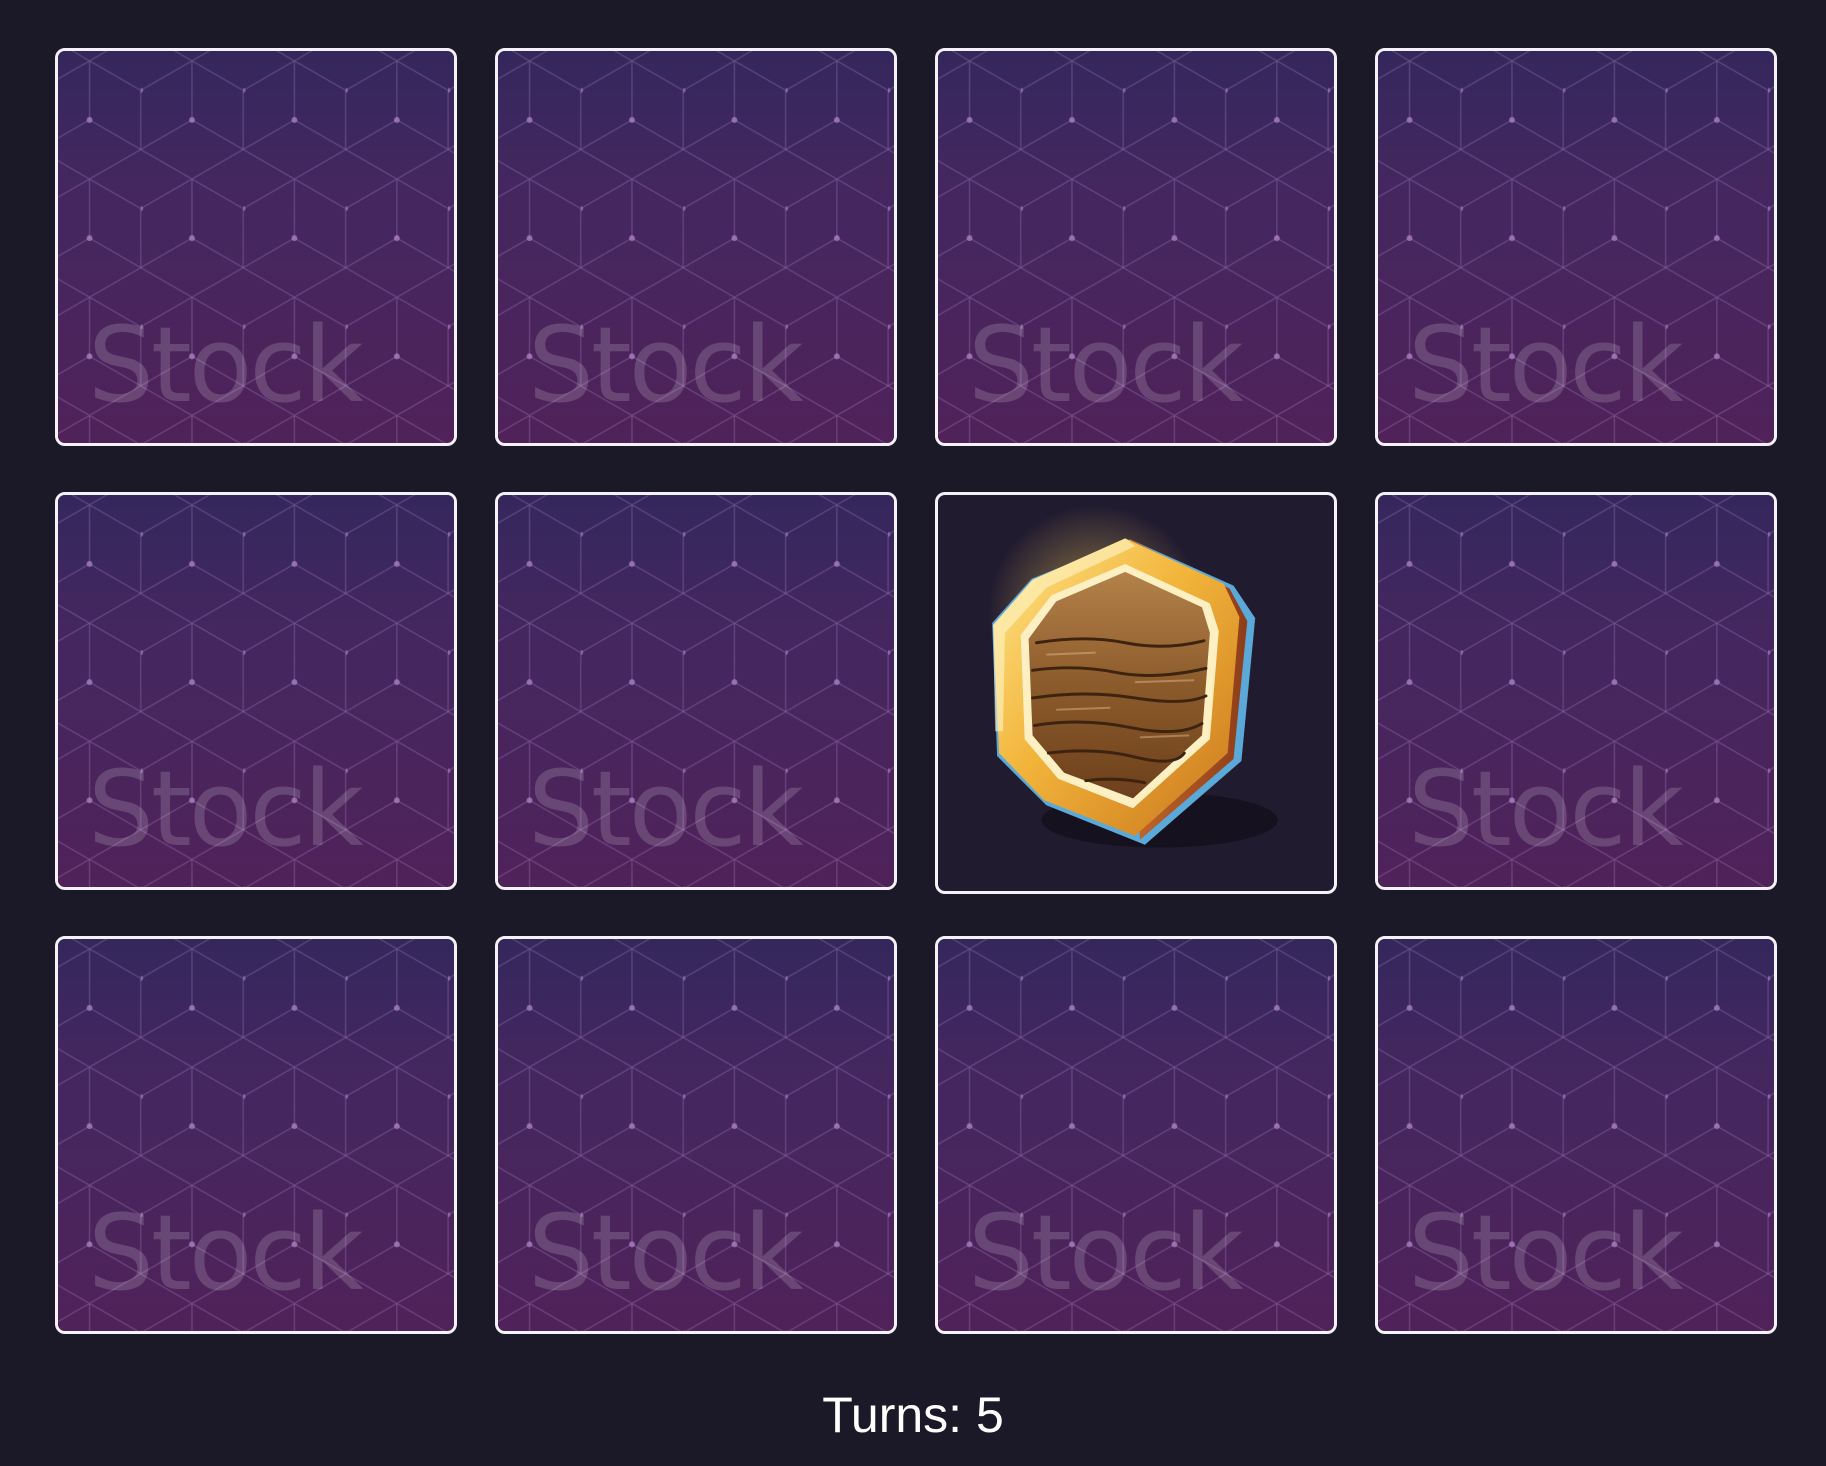  I want to click on card-face-up, so click(1136, 693).